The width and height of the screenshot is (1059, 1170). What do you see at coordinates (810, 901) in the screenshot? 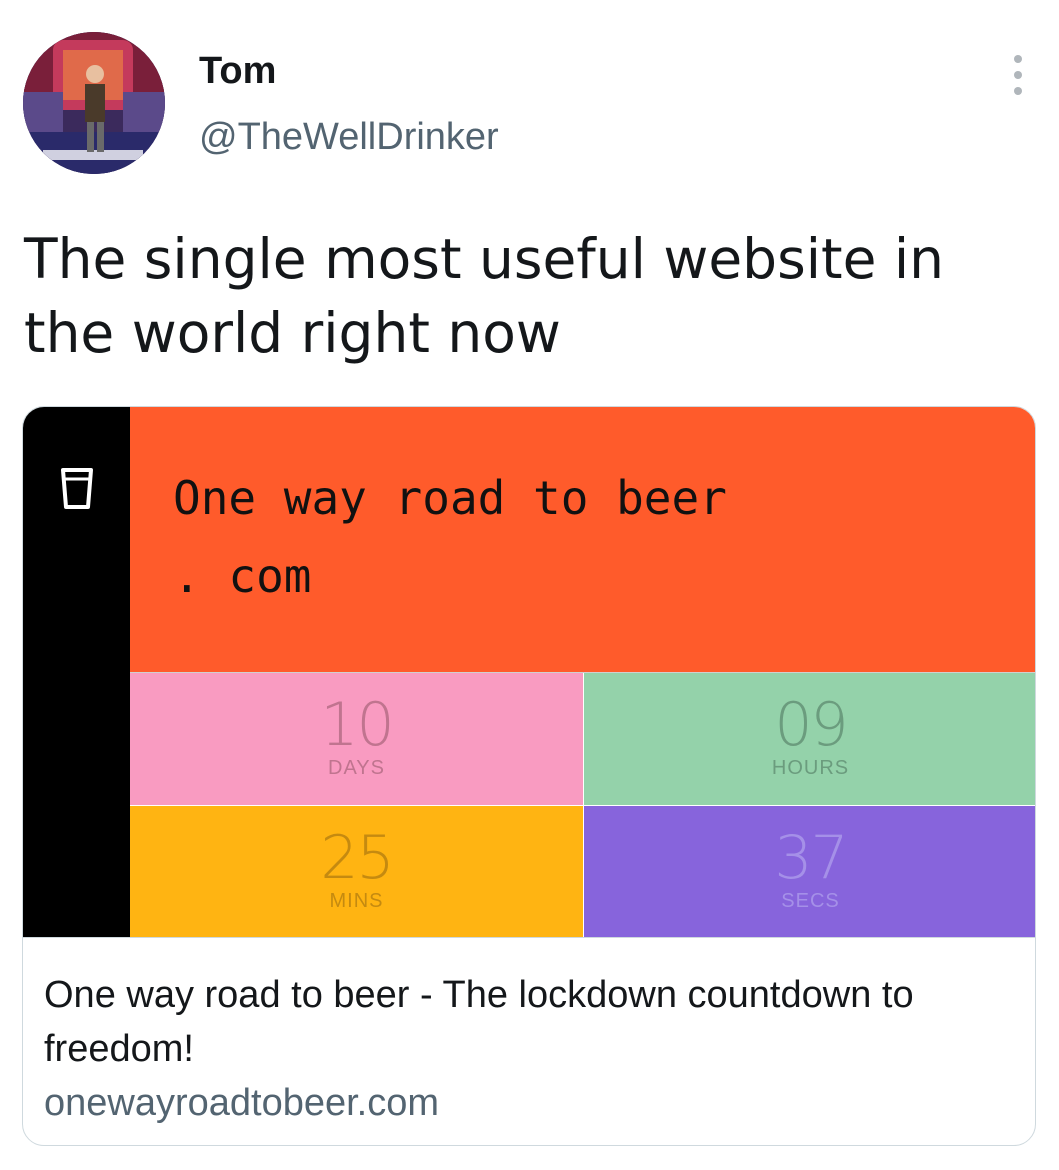
I see `countdown-secs-label: SECS` at bounding box center [810, 901].